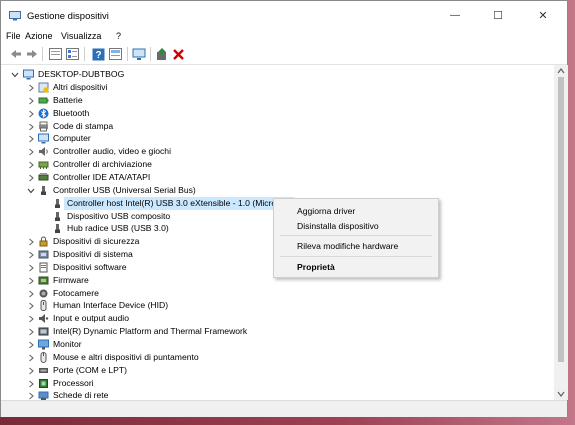 This screenshot has height=425, width=575. I want to click on tree-category: Controller IDE ATA/ATAPI, so click(277, 177).